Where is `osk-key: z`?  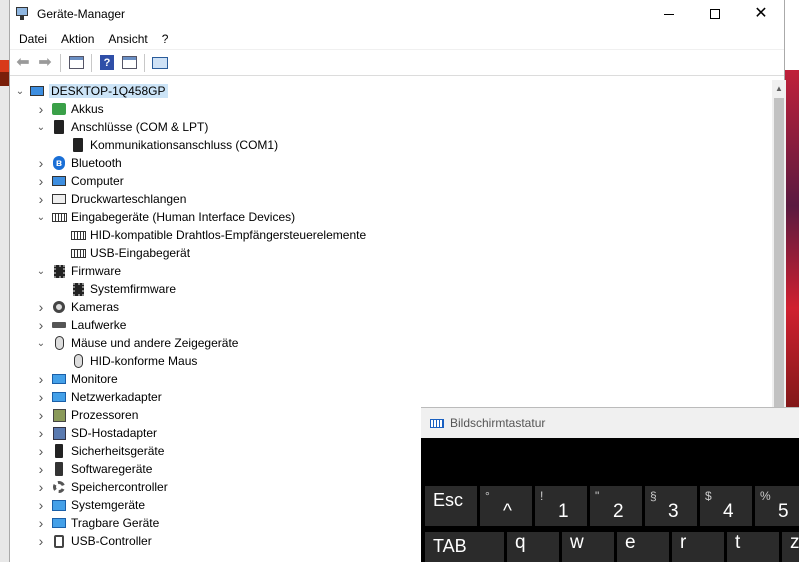
osk-key: z is located at coordinates (790, 547).